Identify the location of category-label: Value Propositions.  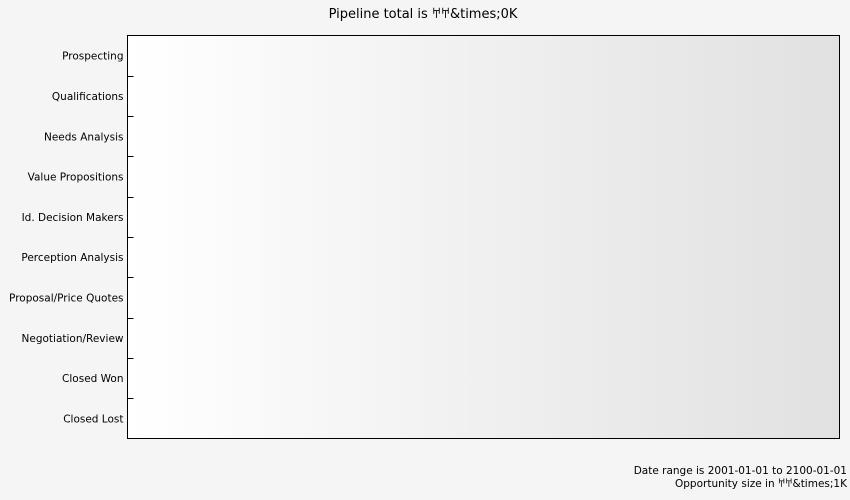
(76, 178).